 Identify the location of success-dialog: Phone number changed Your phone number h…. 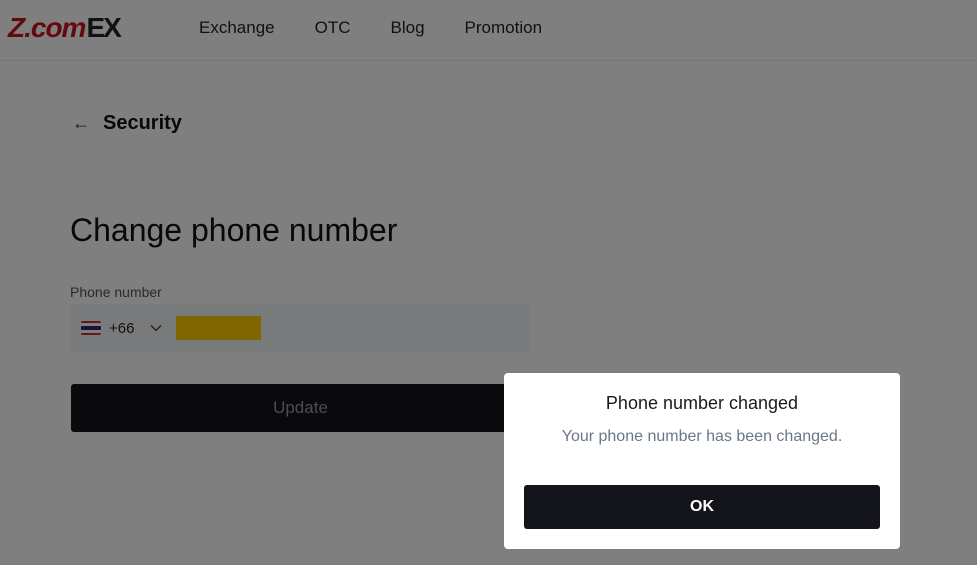
(702, 461).